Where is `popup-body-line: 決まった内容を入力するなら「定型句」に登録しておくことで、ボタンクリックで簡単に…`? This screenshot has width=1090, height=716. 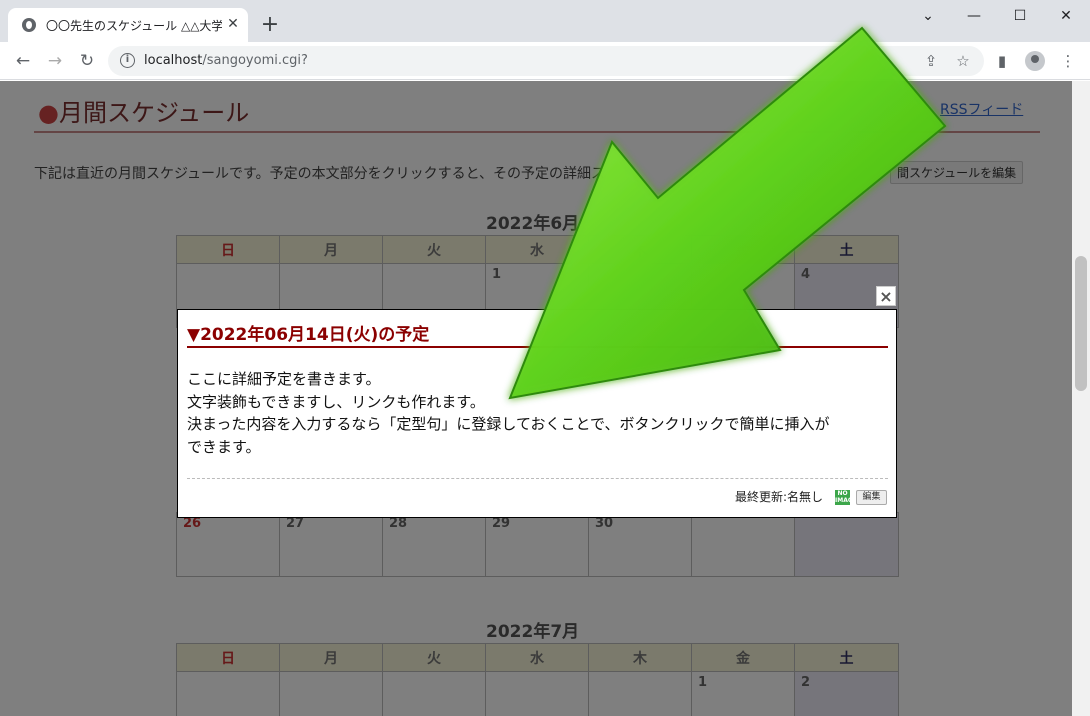
popup-body-line: 決まった内容を入力するなら「定型句」に登録しておくことで、ボタンクリックで簡単に… is located at coordinates (508, 424).